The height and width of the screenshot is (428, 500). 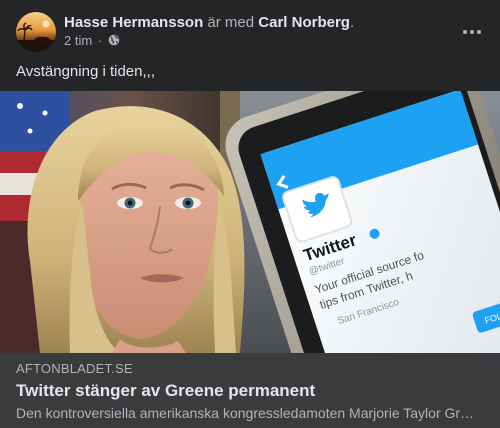 What do you see at coordinates (114, 40) in the screenshot?
I see `globe-icon` at bounding box center [114, 40].